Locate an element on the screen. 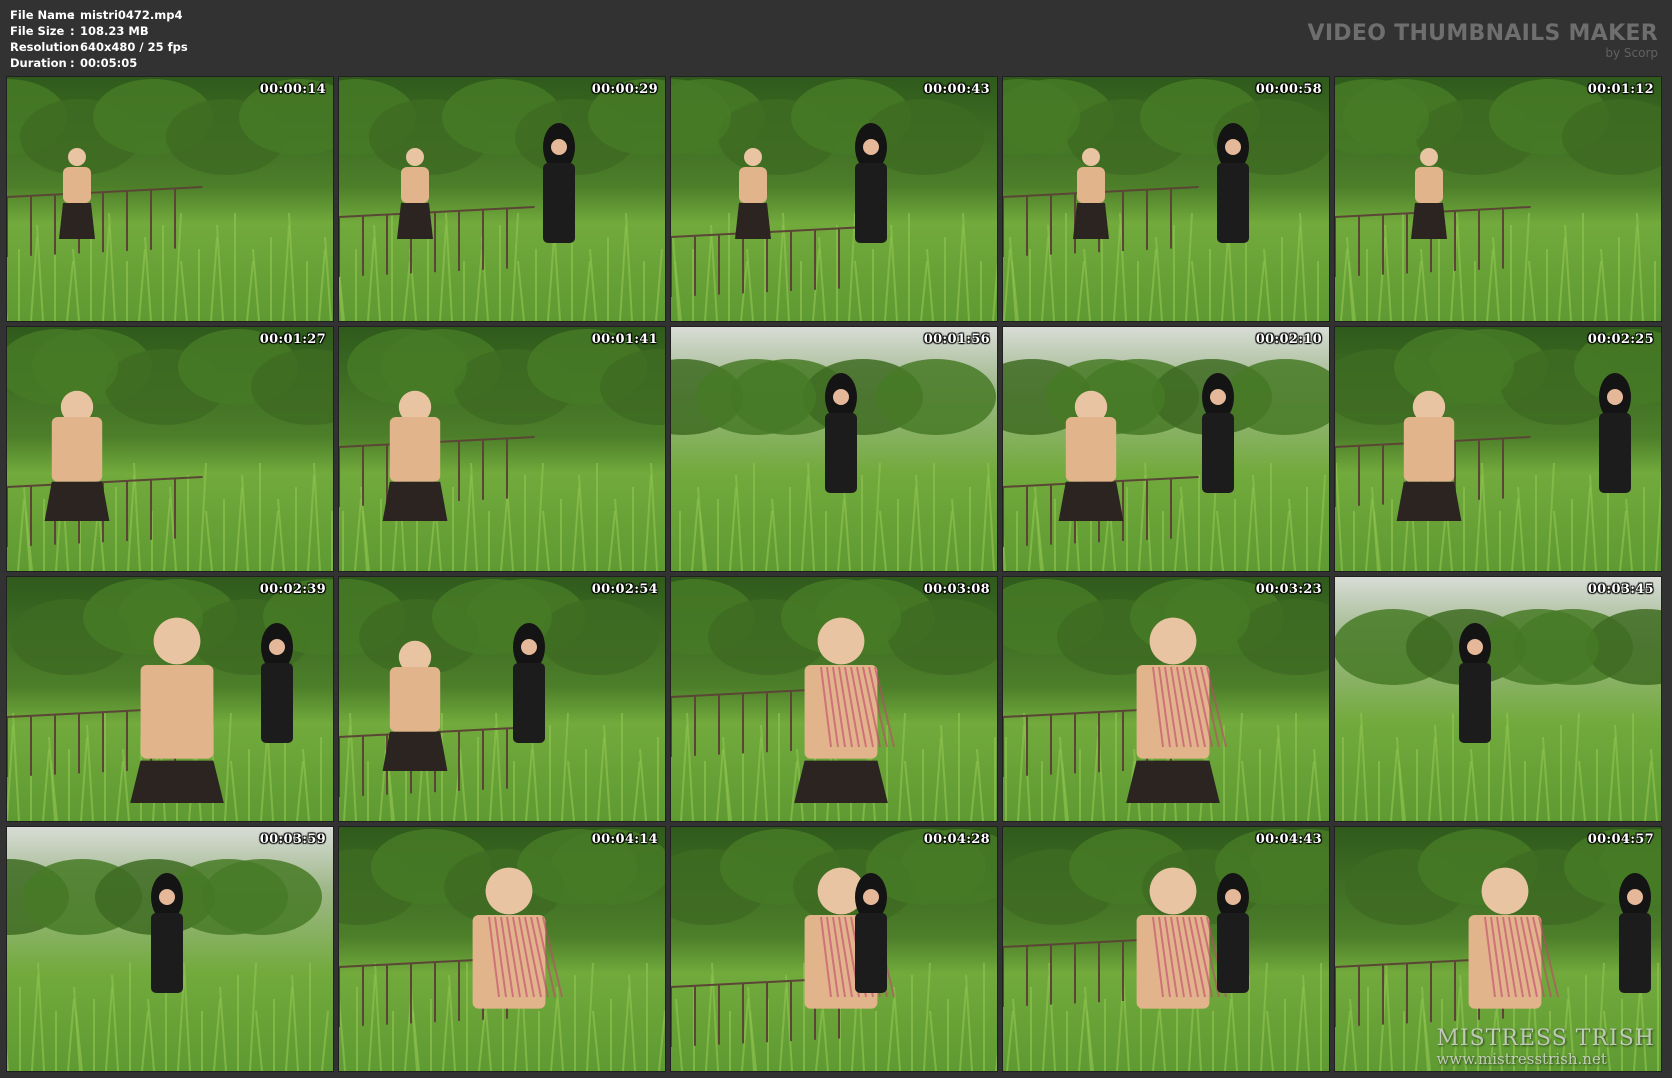 The image size is (1672, 1078). video-thumbnail: 00:04:28 is located at coordinates (834, 949).